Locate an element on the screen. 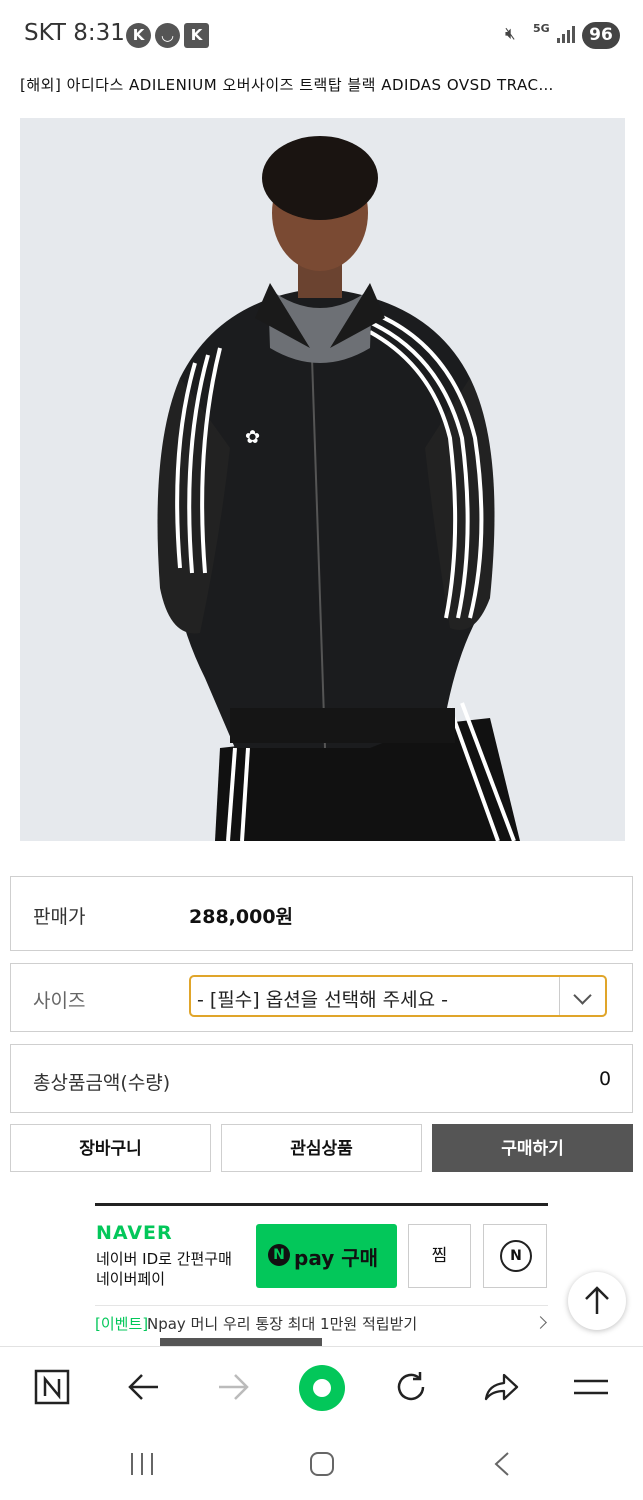  app-smile-icon: ◡ is located at coordinates (167, 35).